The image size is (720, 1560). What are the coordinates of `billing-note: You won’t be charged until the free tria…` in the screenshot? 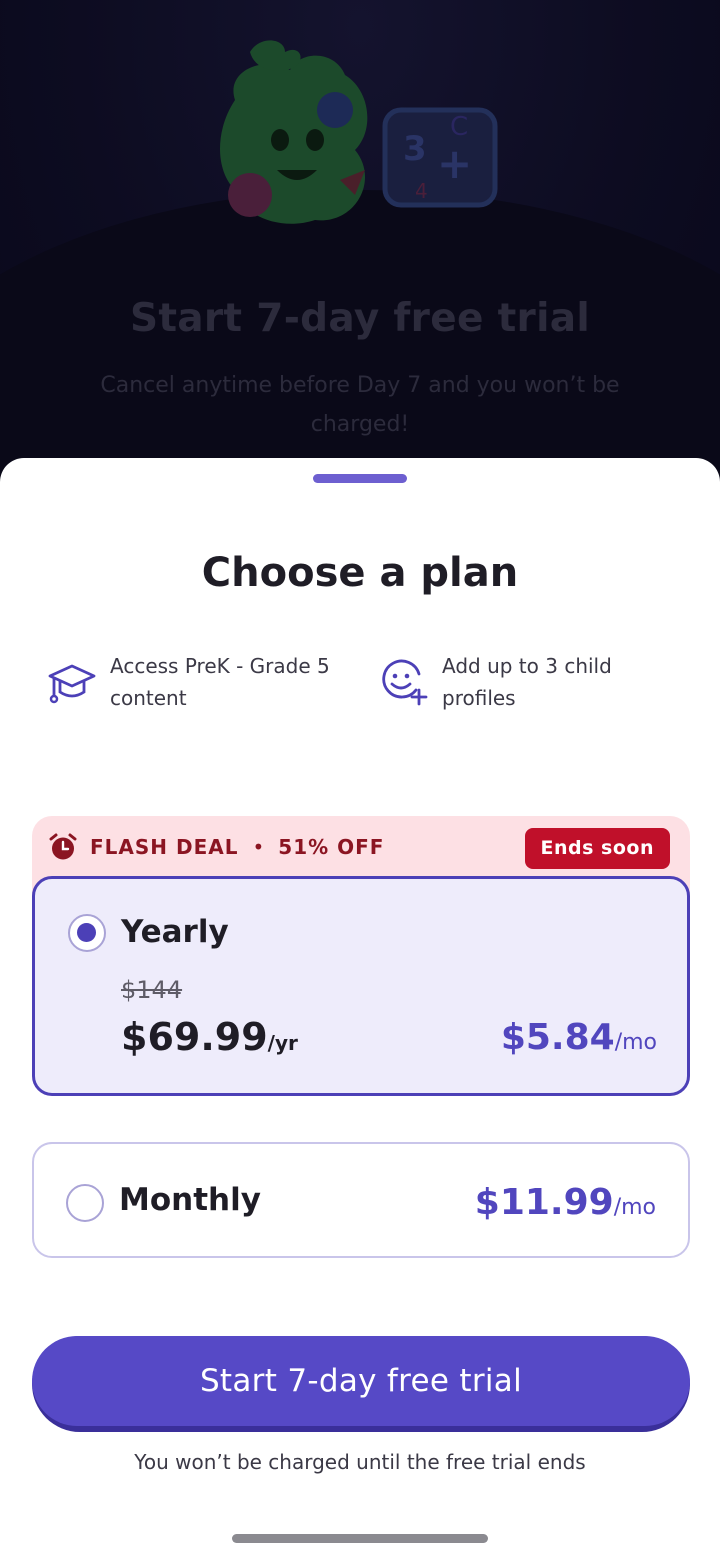 It's located at (360, 1462).